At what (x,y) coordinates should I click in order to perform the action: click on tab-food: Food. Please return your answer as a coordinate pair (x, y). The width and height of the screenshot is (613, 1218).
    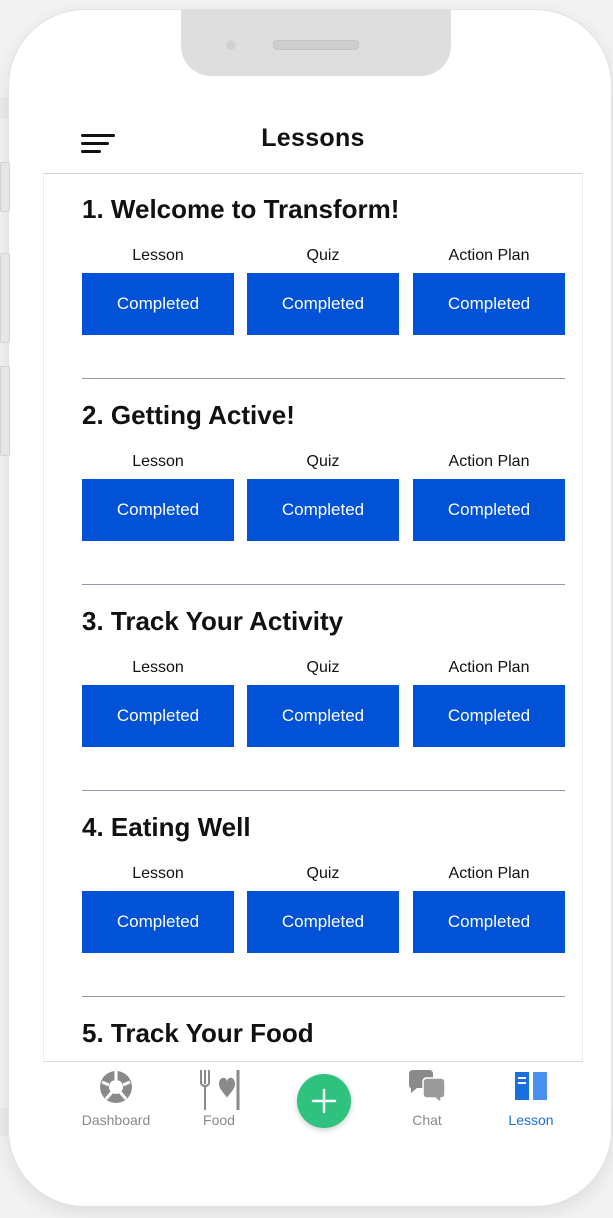
    Looking at the image, I should click on (219, 1102).